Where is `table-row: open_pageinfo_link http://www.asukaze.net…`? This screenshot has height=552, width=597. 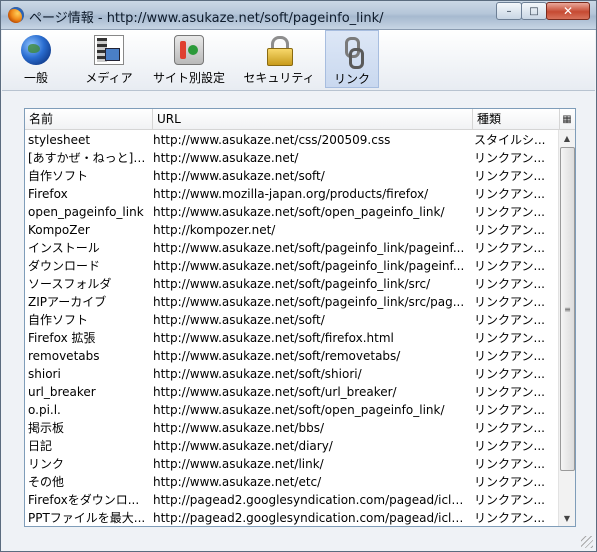 table-row: open_pageinfo_link http://www.asukaze.net… is located at coordinates (291, 212).